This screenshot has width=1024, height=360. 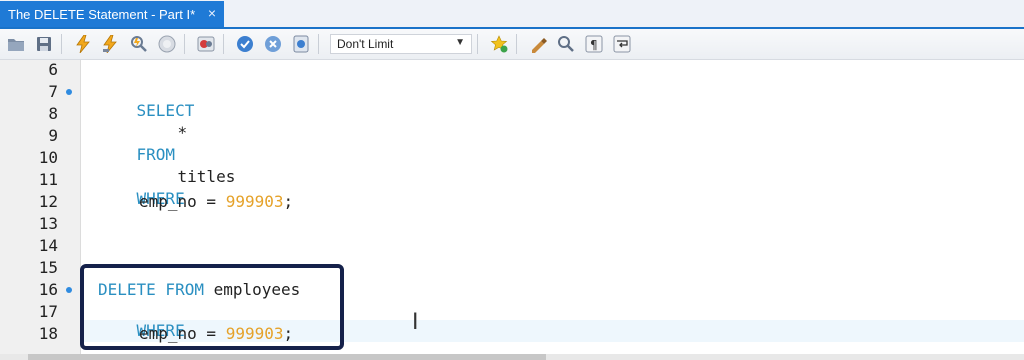 What do you see at coordinates (182, 132) in the screenshot?
I see `sql-identifier: *` at bounding box center [182, 132].